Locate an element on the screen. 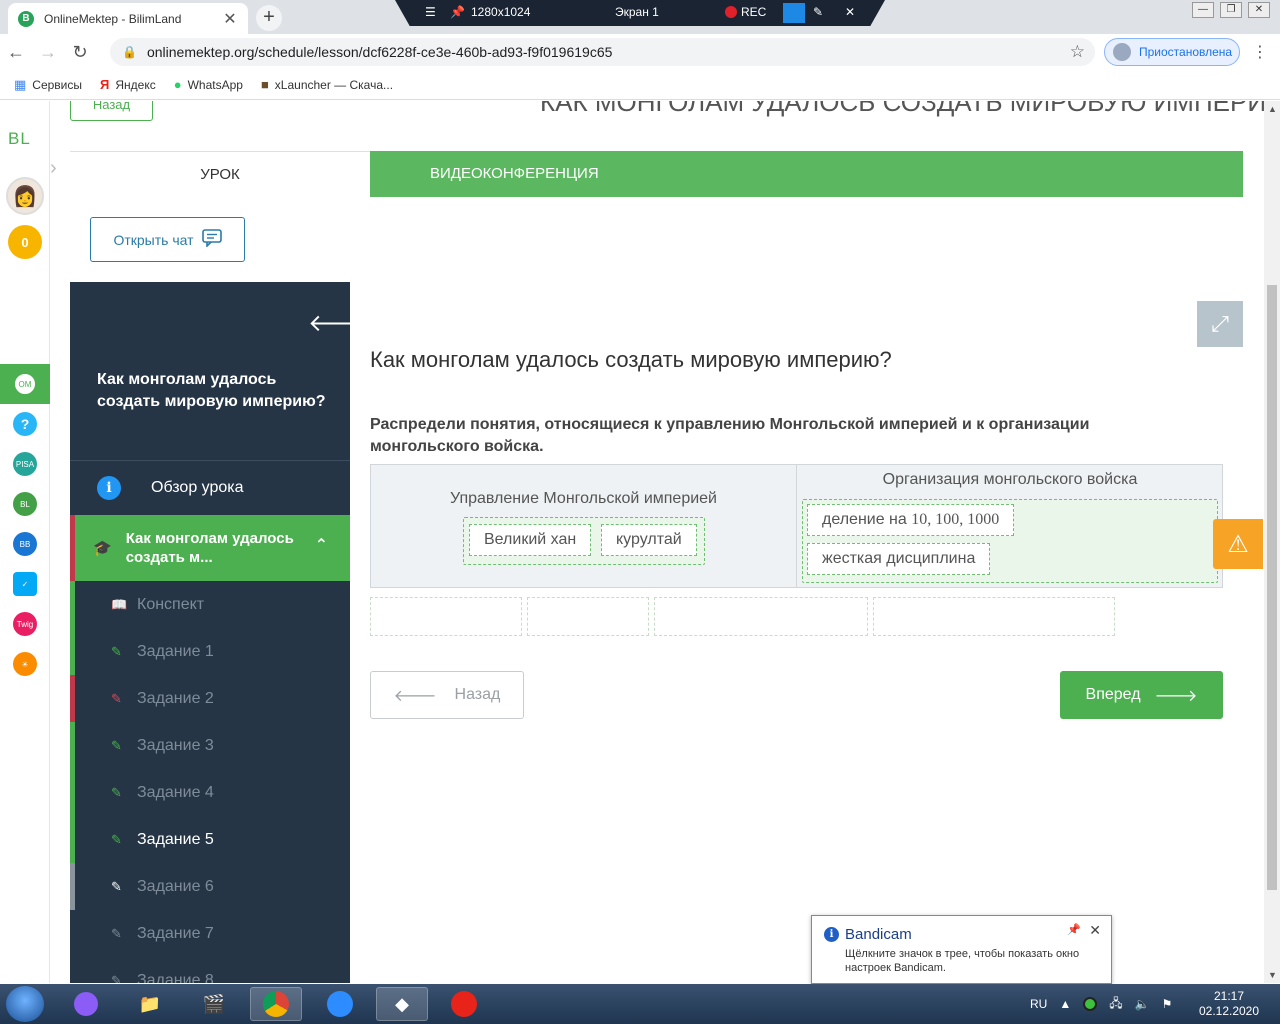 The height and width of the screenshot is (1024, 1280). bookmark-whatsapp: ● WhatsApp is located at coordinates (208, 84).